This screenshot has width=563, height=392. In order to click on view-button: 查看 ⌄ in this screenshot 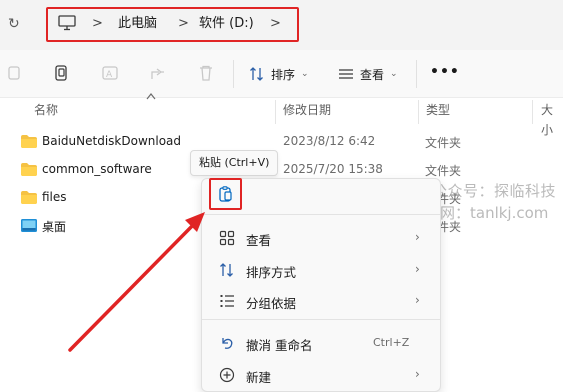, I will do `click(368, 74)`.